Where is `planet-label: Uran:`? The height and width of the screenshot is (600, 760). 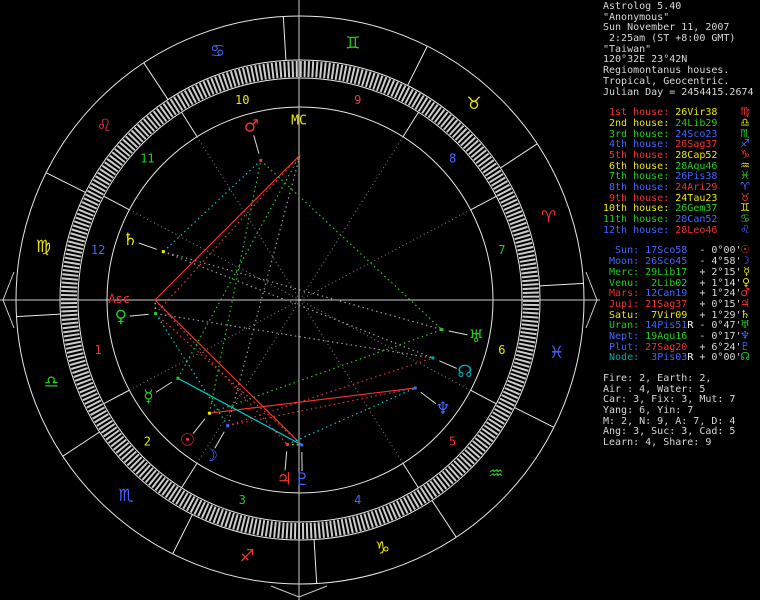 planet-label: Uran: is located at coordinates (621, 326).